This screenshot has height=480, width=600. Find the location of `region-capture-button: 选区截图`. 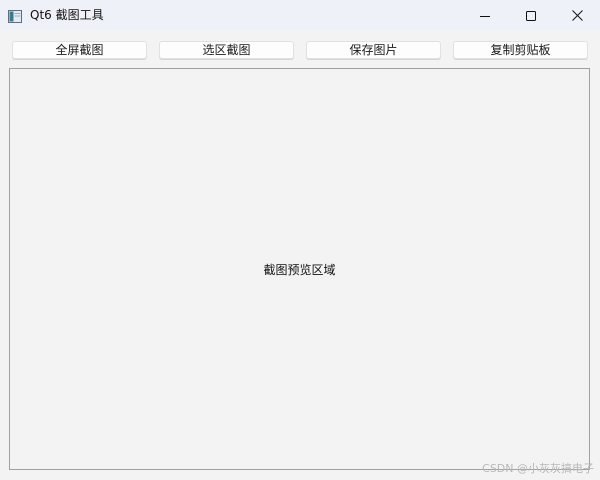

region-capture-button: 选区截图 is located at coordinates (226, 50).